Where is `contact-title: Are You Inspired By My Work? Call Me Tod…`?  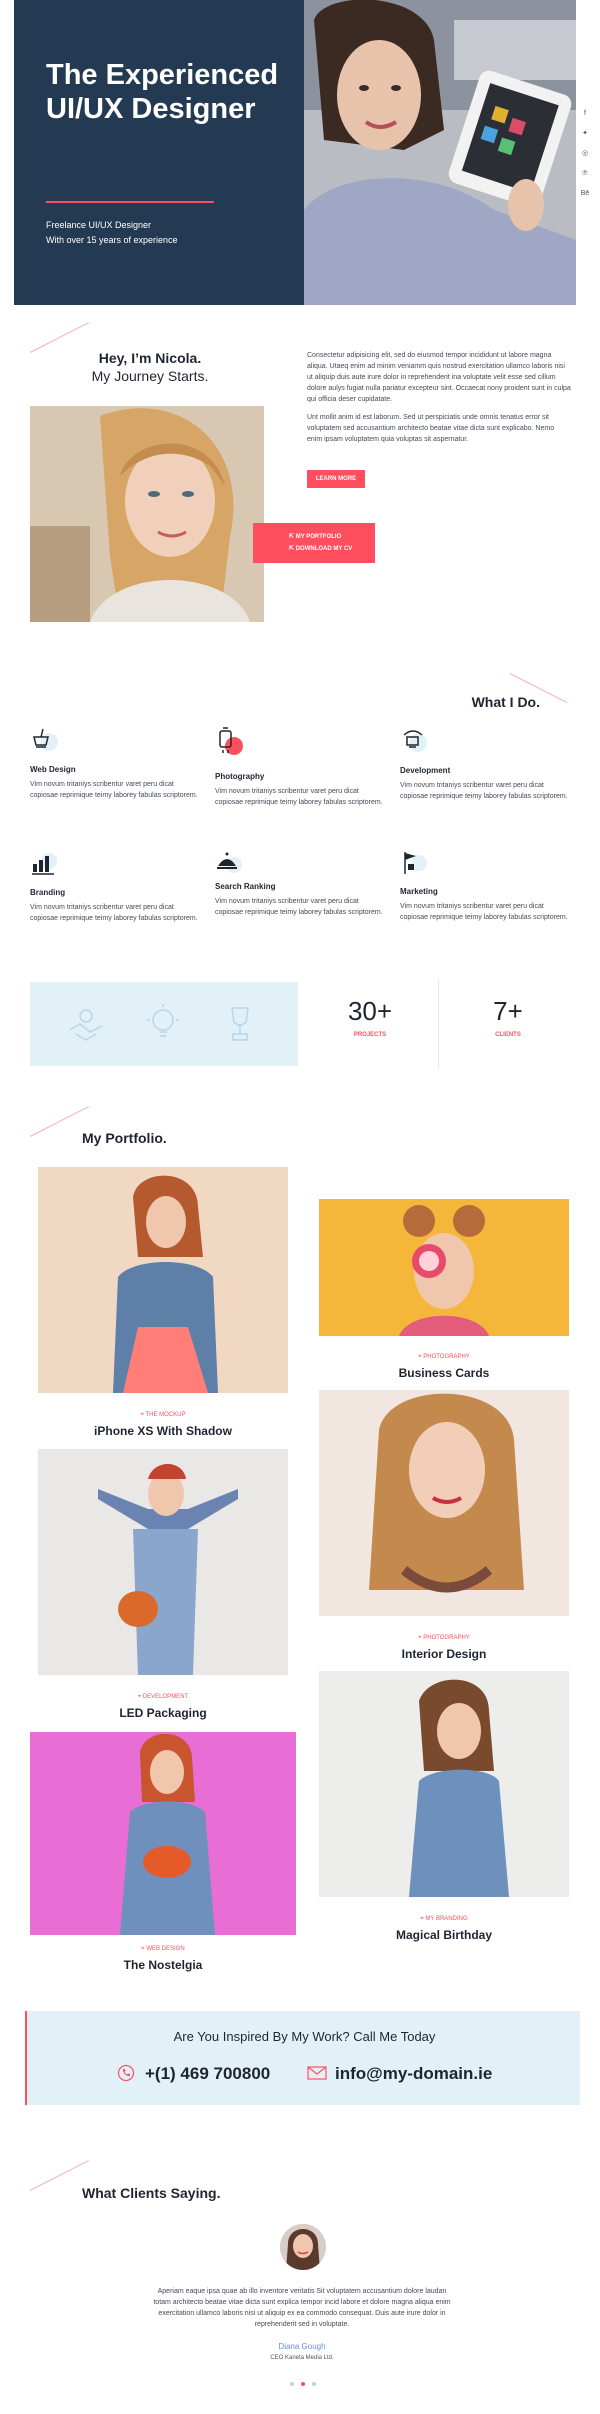
contact-title: Are You Inspired By My Work? Call Me Tod… is located at coordinates (304, 2036).